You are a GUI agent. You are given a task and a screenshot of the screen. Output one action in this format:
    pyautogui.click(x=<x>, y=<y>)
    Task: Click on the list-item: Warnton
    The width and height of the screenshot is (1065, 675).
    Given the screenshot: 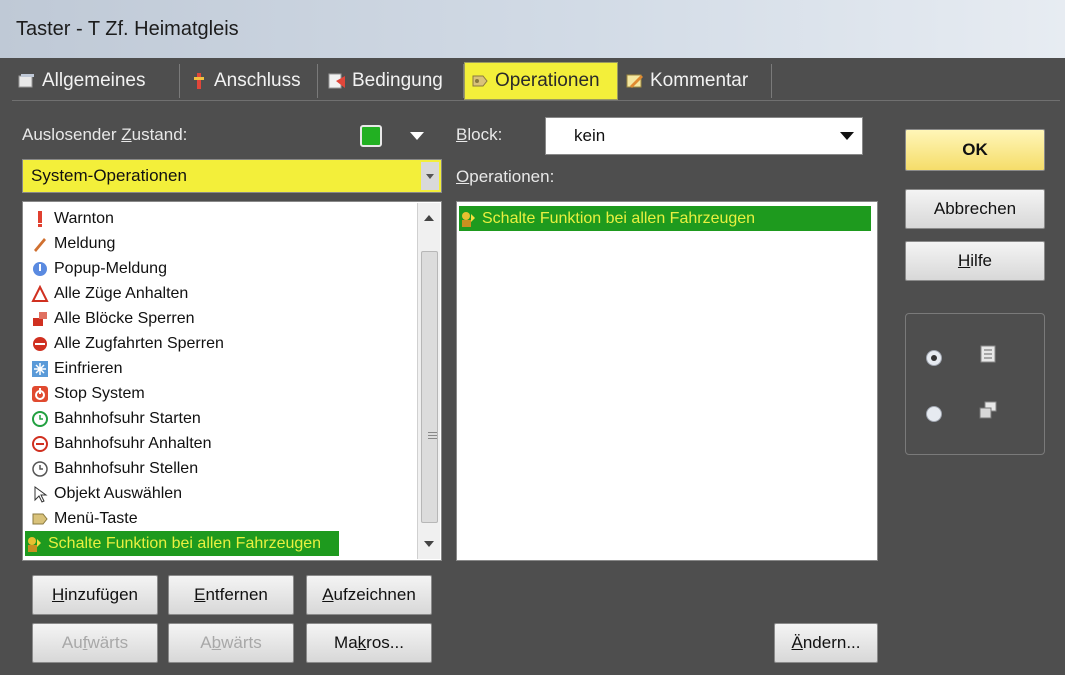 What is the action you would take?
    pyautogui.click(x=72, y=218)
    